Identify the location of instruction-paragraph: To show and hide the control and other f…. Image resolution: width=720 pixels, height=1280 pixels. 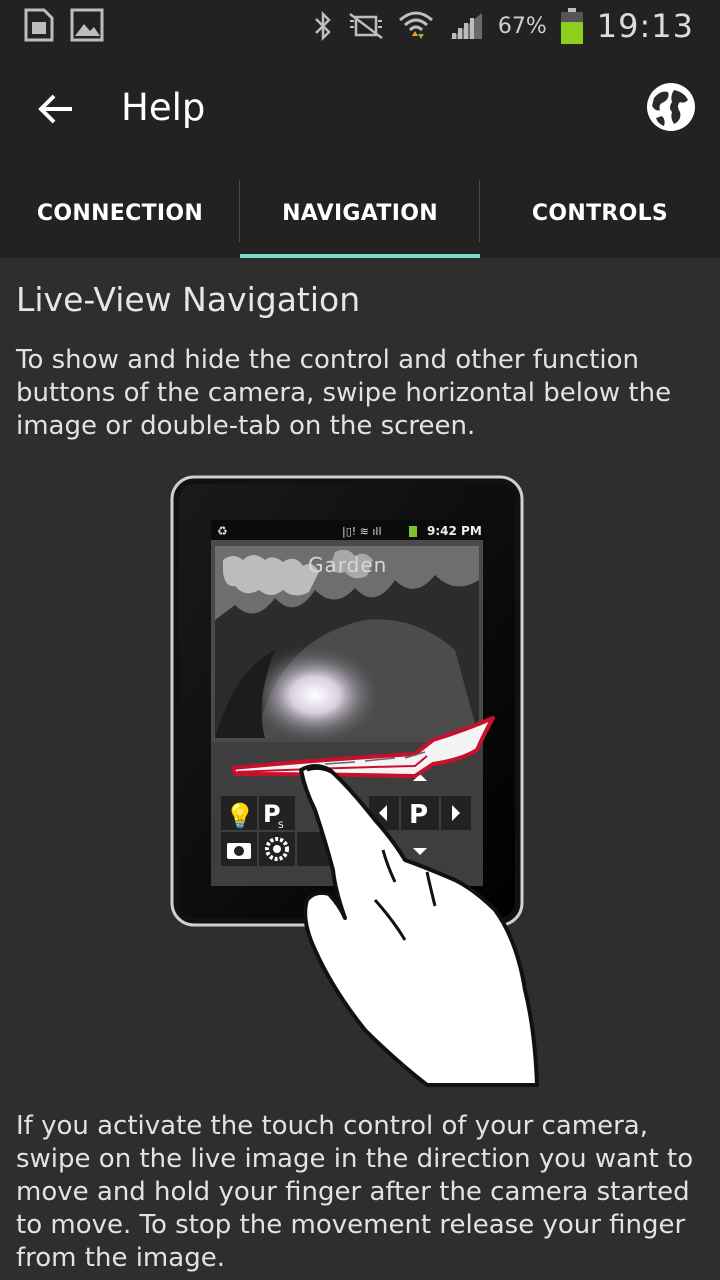
(344, 393).